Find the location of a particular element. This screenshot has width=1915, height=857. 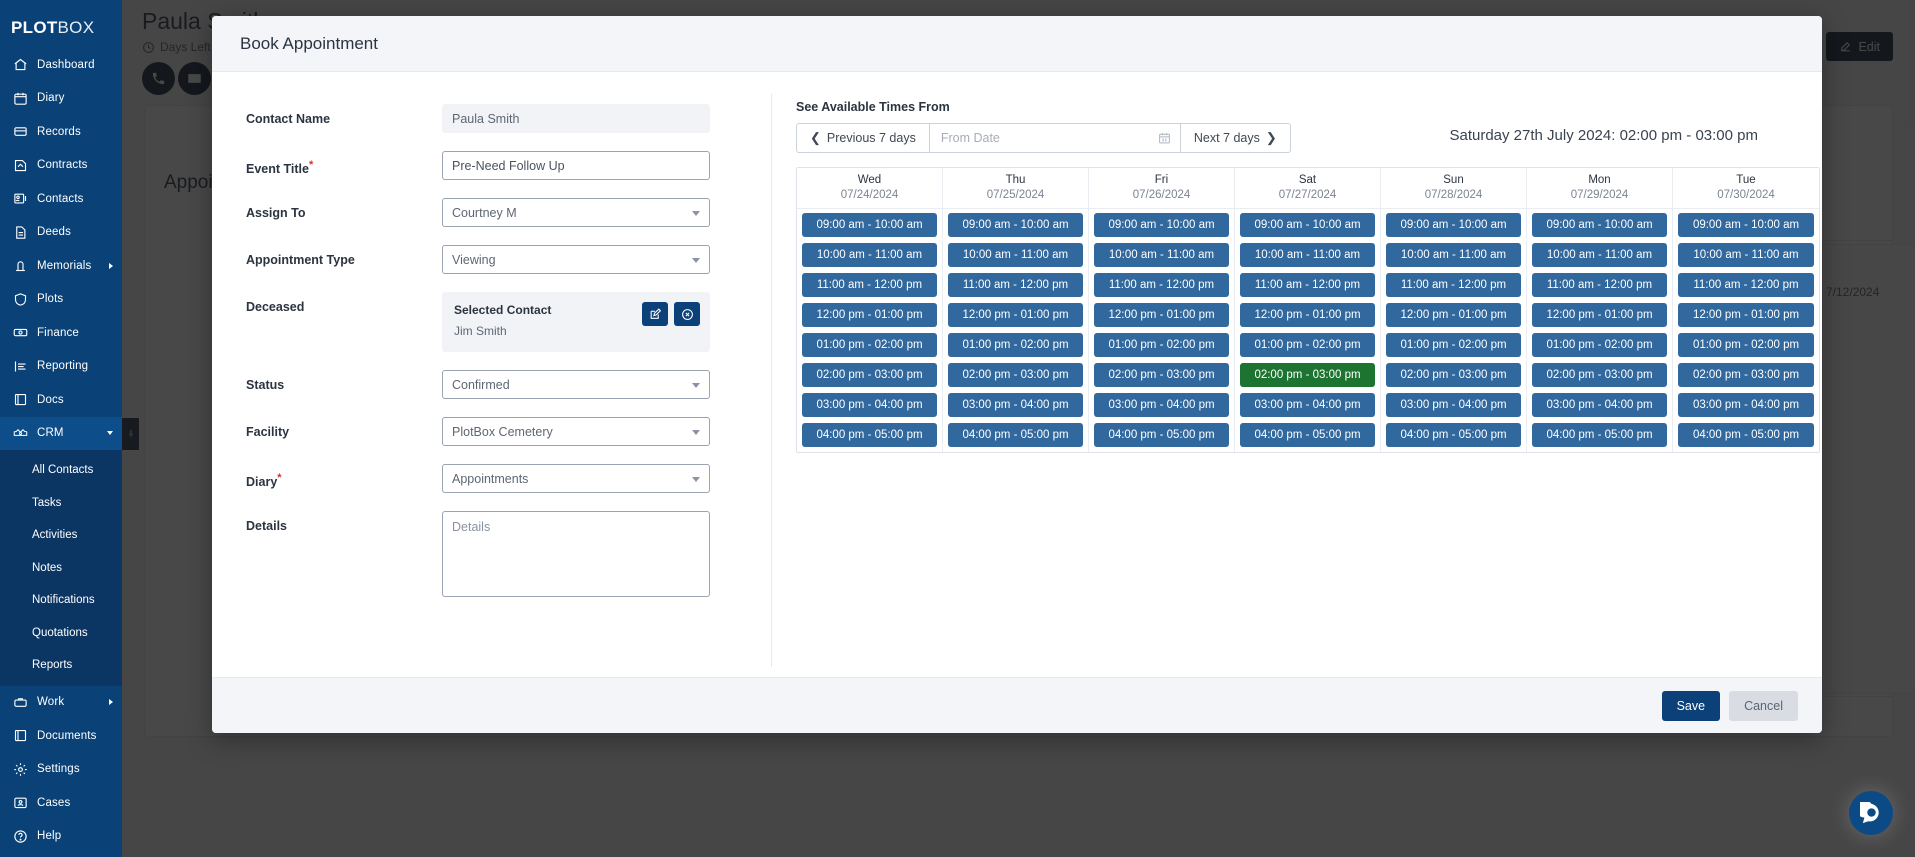

edit-deceased-button is located at coordinates (655, 314).